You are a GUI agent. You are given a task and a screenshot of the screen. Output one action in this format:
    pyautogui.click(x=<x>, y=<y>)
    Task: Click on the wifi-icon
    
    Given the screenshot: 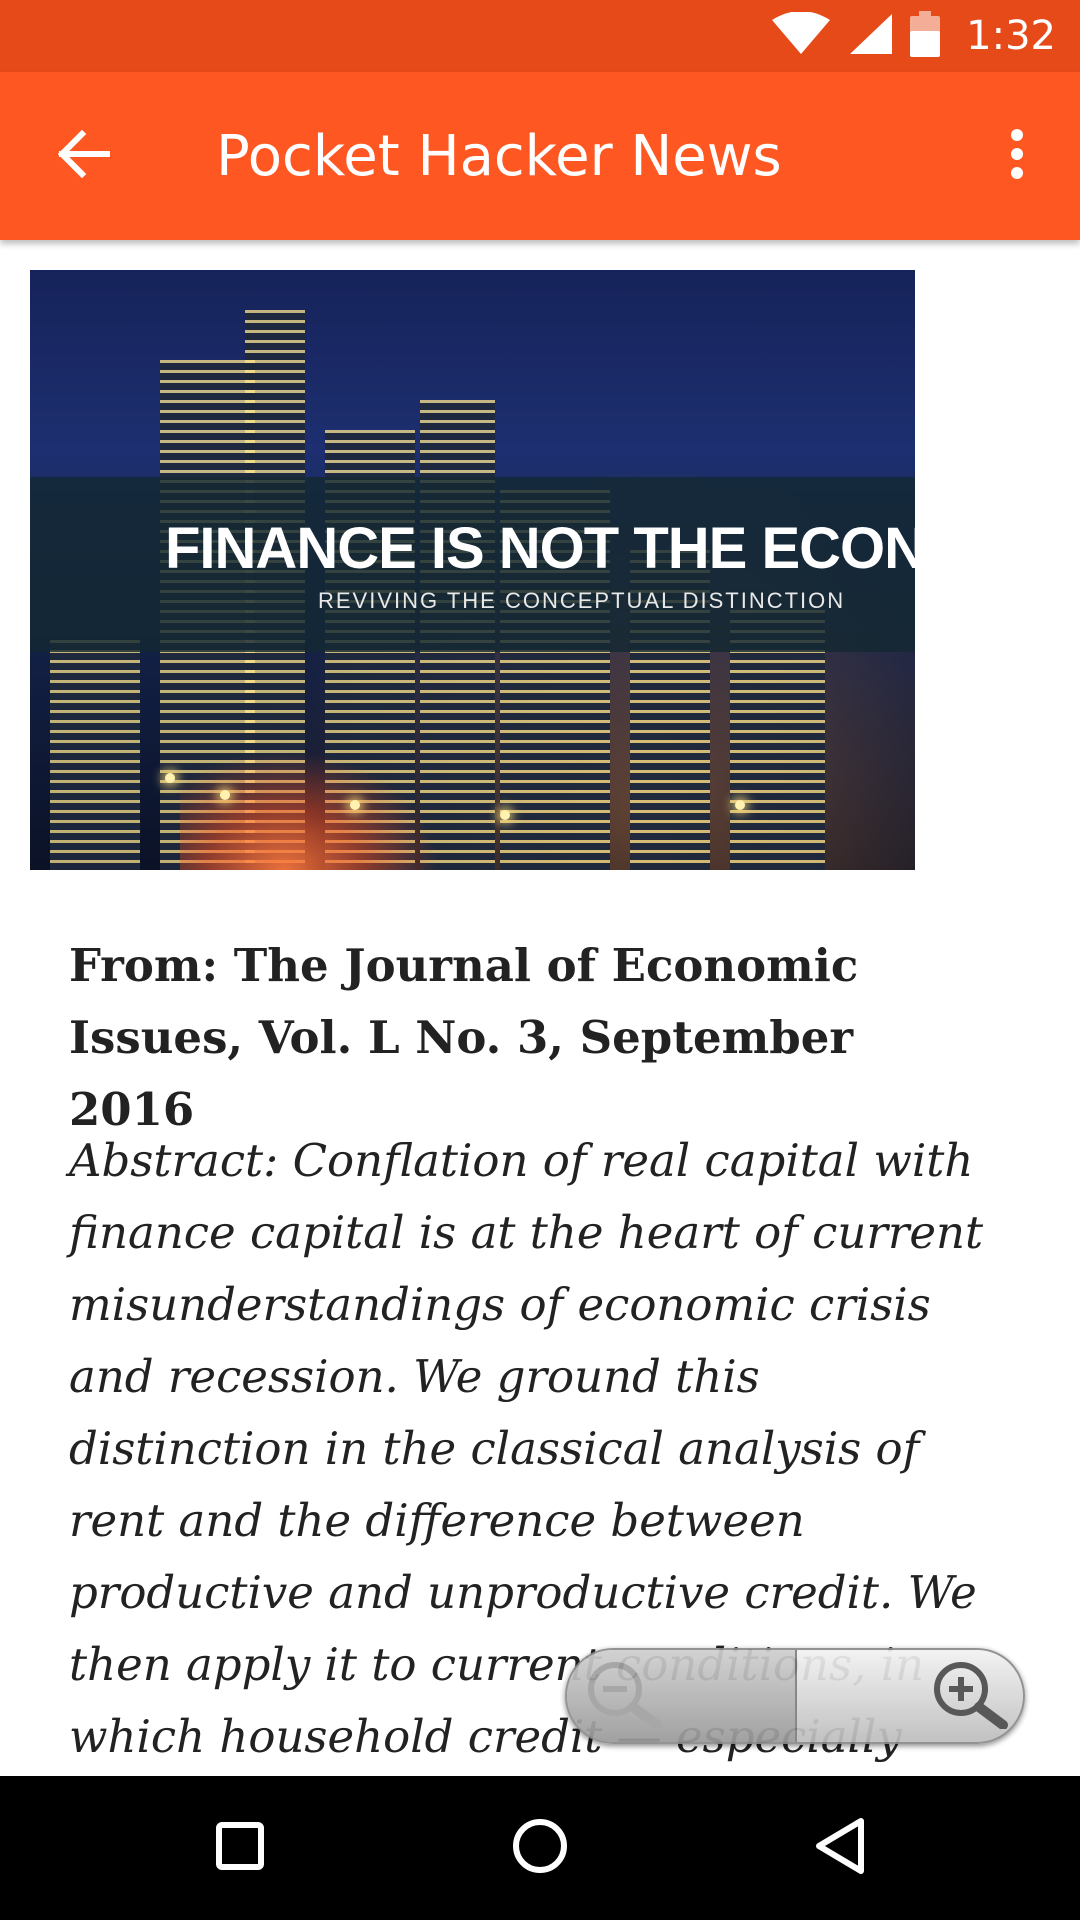 What is the action you would take?
    pyautogui.click(x=801, y=35)
    